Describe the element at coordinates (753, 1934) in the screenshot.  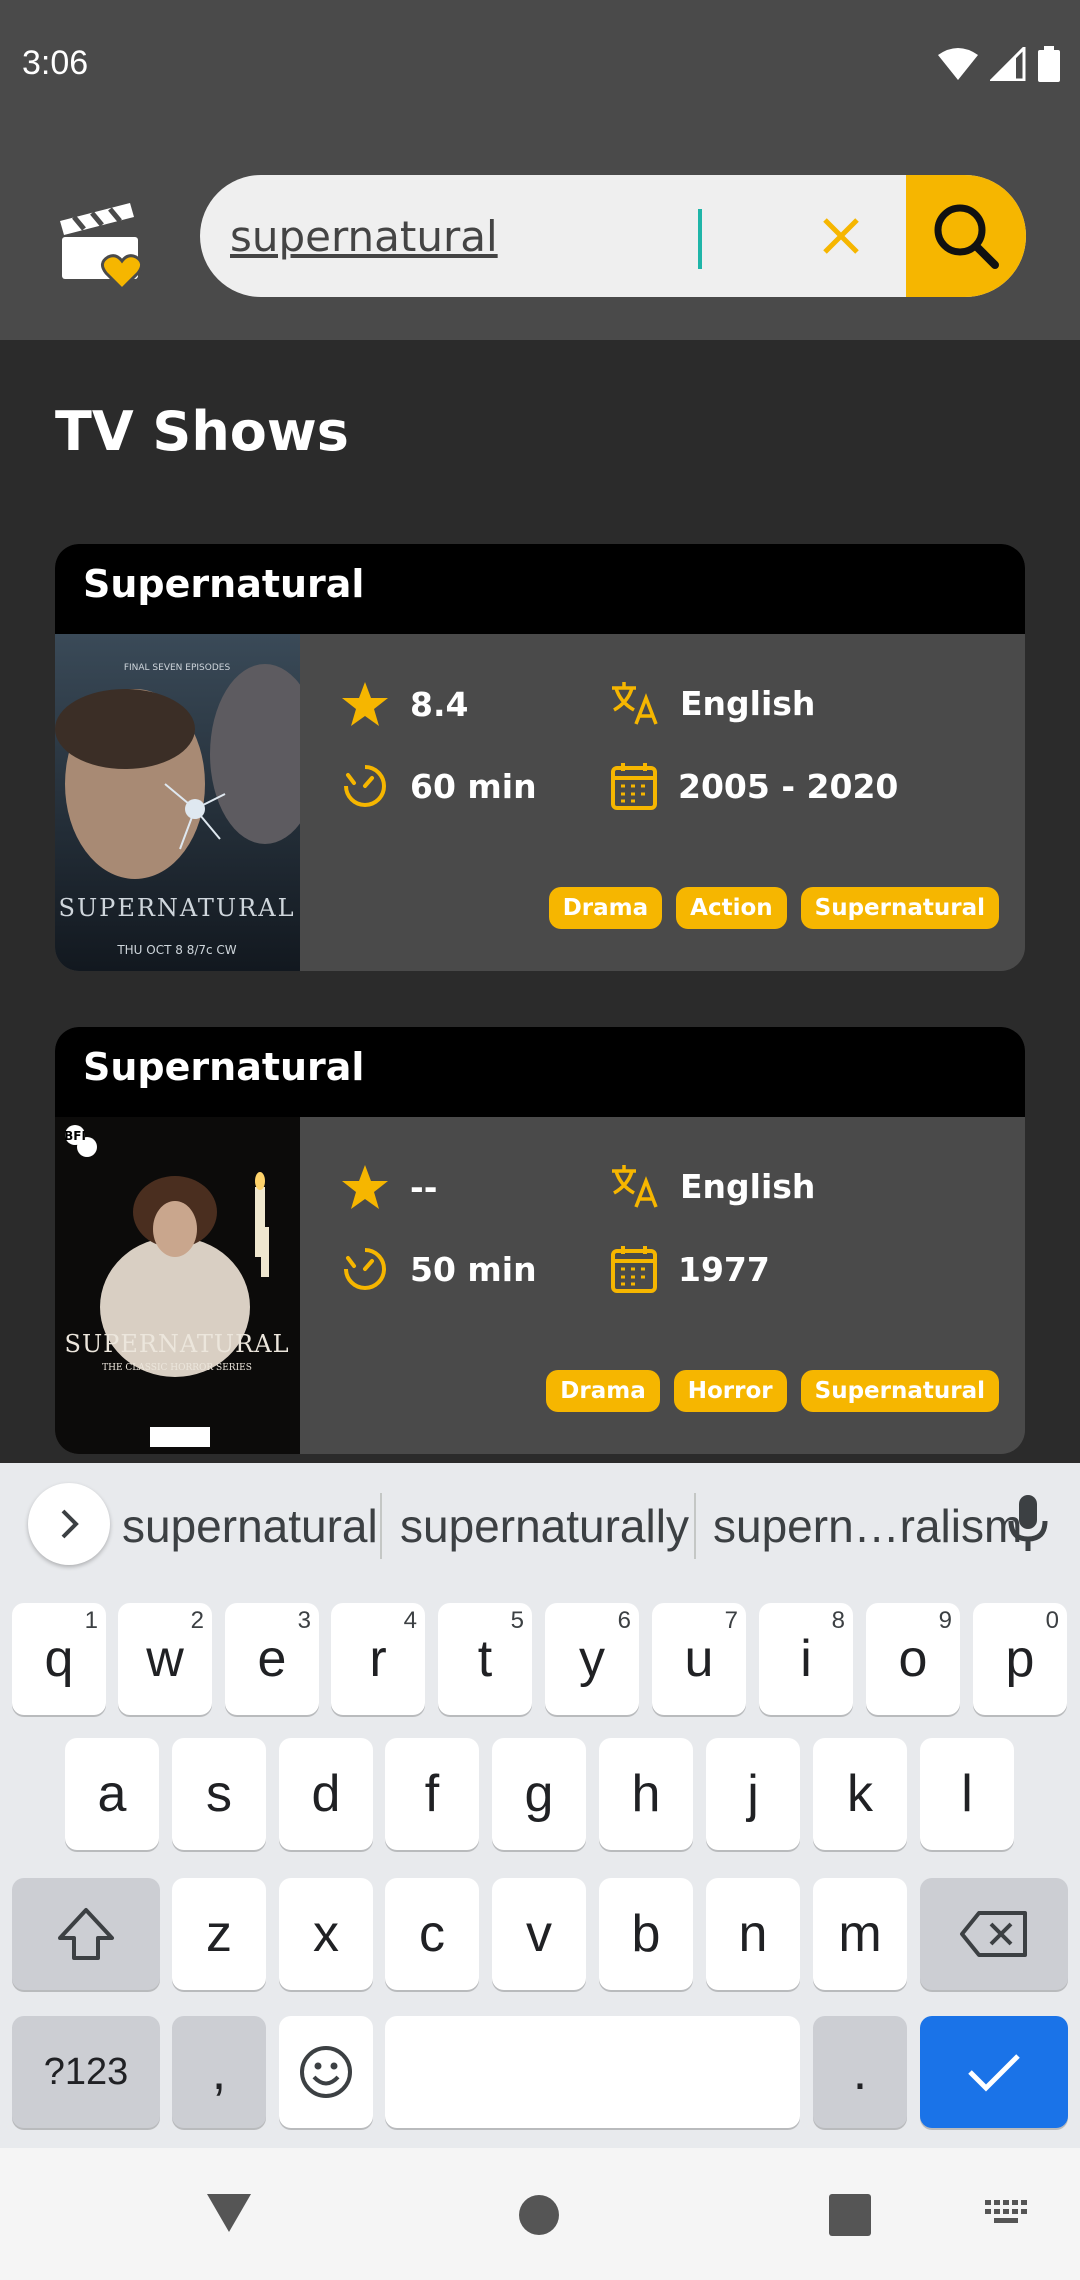
I see `key-n: n` at that location.